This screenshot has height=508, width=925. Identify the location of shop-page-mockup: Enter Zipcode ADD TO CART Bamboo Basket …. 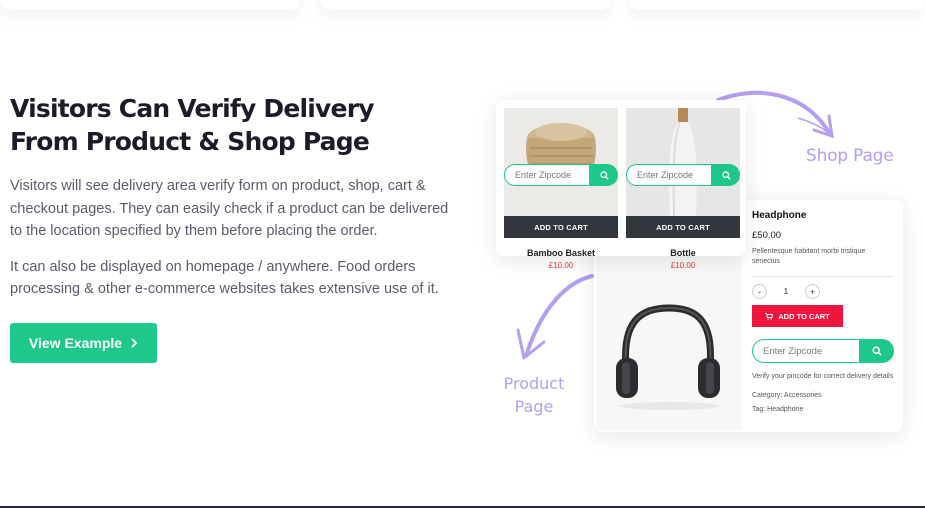
(621, 185).